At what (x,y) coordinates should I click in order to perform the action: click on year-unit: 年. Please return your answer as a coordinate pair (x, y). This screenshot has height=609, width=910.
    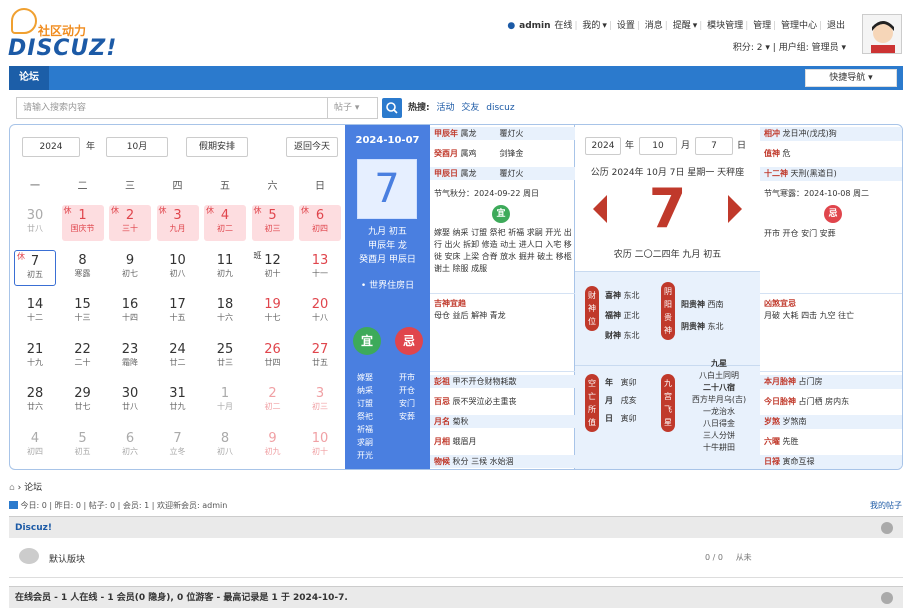
    Looking at the image, I should click on (91, 147).